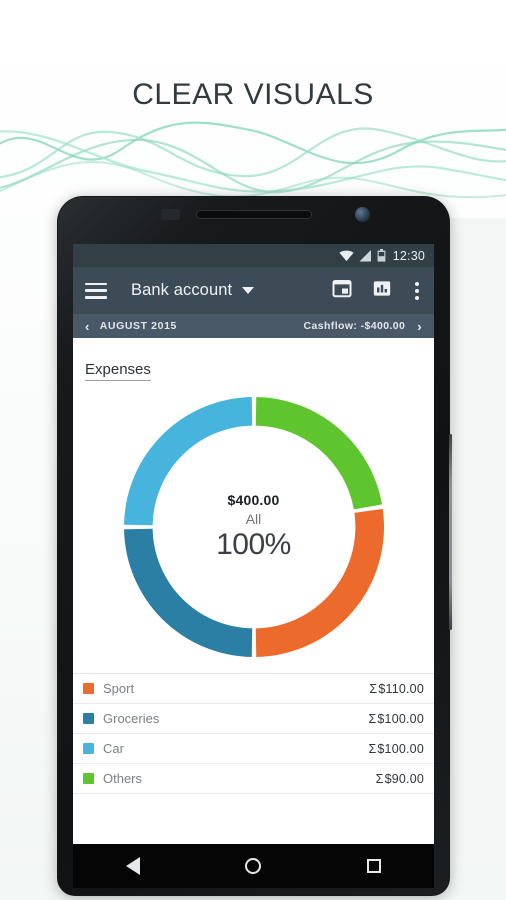 Image resolution: width=506 pixels, height=900 pixels. What do you see at coordinates (419, 326) in the screenshot?
I see `chevron-right-icon: ›` at bounding box center [419, 326].